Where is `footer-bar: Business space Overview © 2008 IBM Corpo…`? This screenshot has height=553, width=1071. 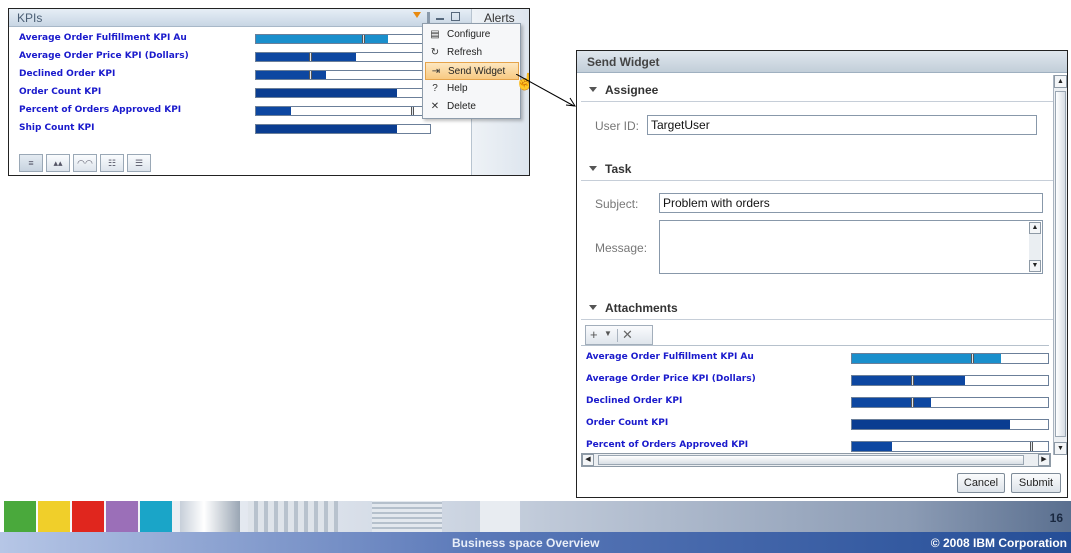
footer-bar: Business space Overview © 2008 IBM Corpo… is located at coordinates (535, 542).